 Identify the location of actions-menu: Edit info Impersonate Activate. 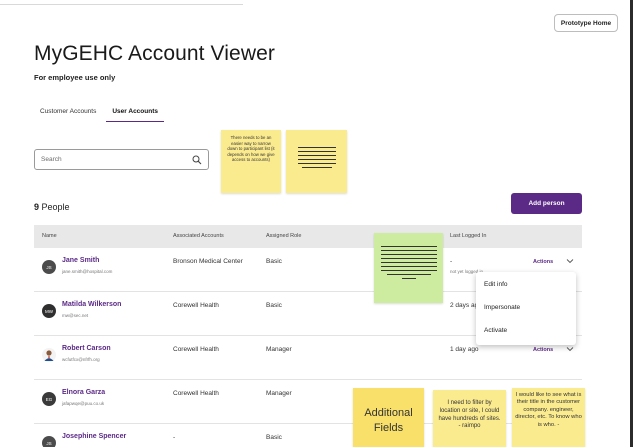
(526, 308).